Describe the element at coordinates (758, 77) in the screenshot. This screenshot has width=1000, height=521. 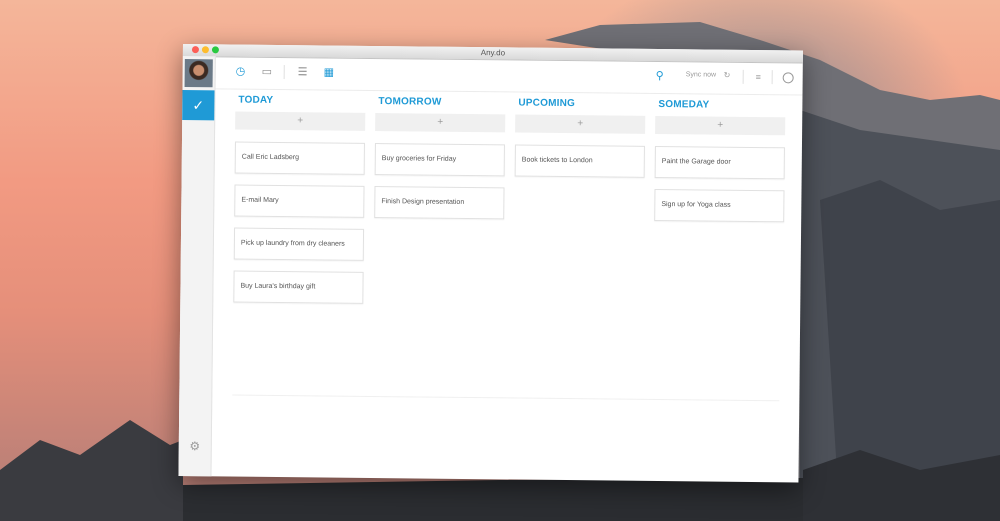
I see `menu-icon: ≡` at that location.